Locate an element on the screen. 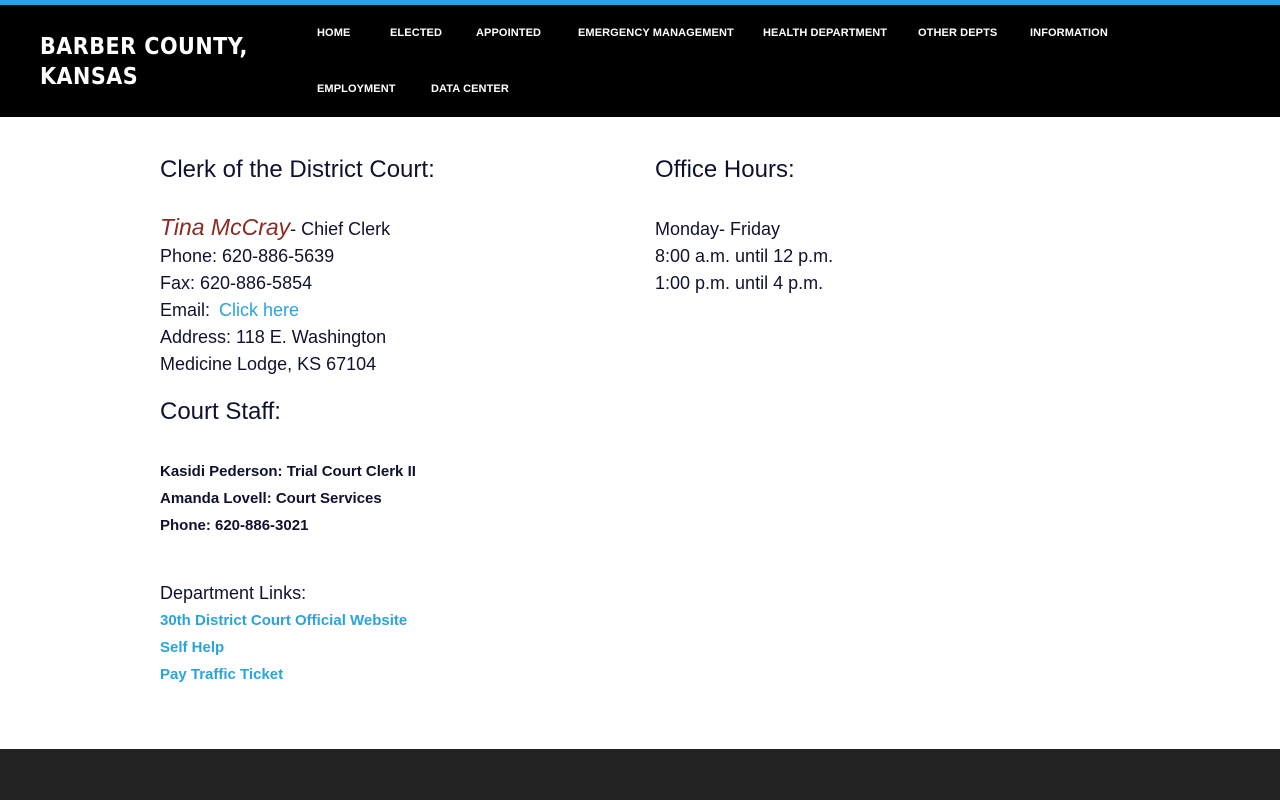  clerk-role: - Chief Clerk is located at coordinates (340, 229).